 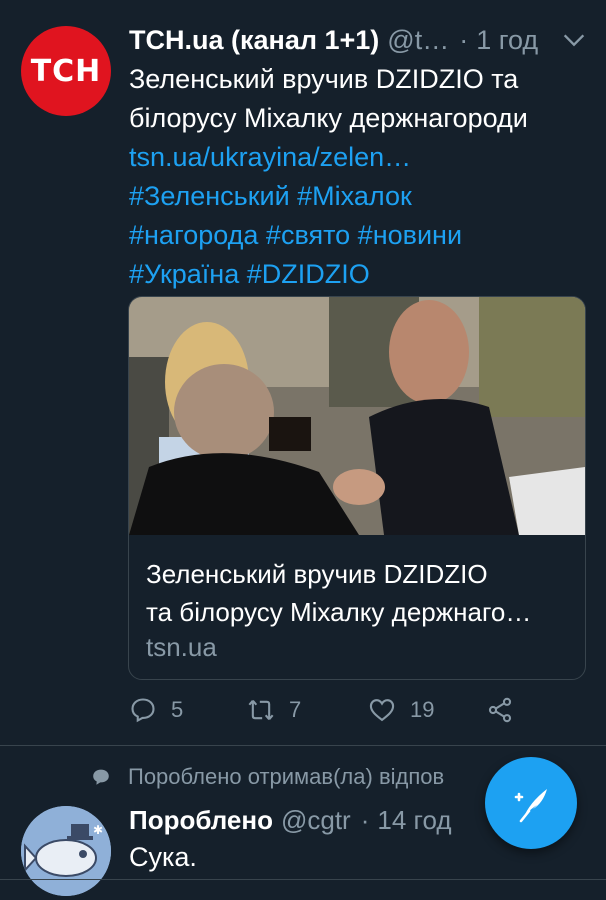 I want to click on reply-context: Пороблено отримав(ла) відпов, so click(x=267, y=777).